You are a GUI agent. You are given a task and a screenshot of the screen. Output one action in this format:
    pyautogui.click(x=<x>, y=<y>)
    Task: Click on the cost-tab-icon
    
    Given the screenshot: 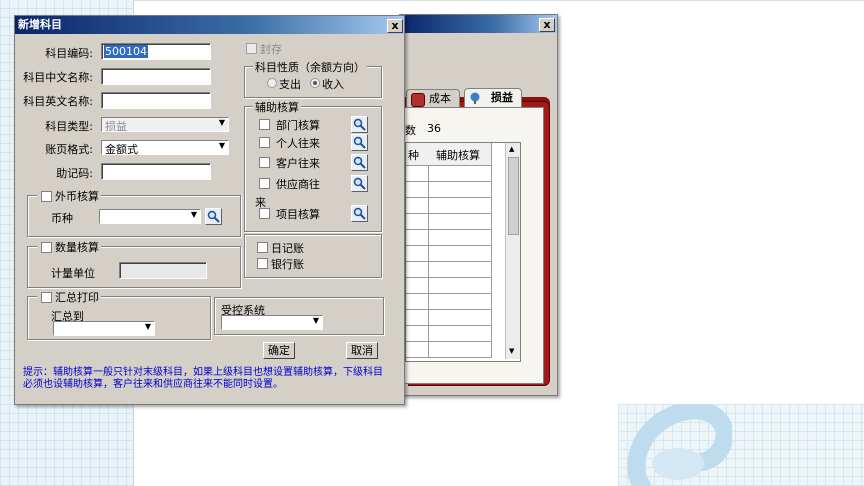 What is the action you would take?
    pyautogui.click(x=418, y=100)
    